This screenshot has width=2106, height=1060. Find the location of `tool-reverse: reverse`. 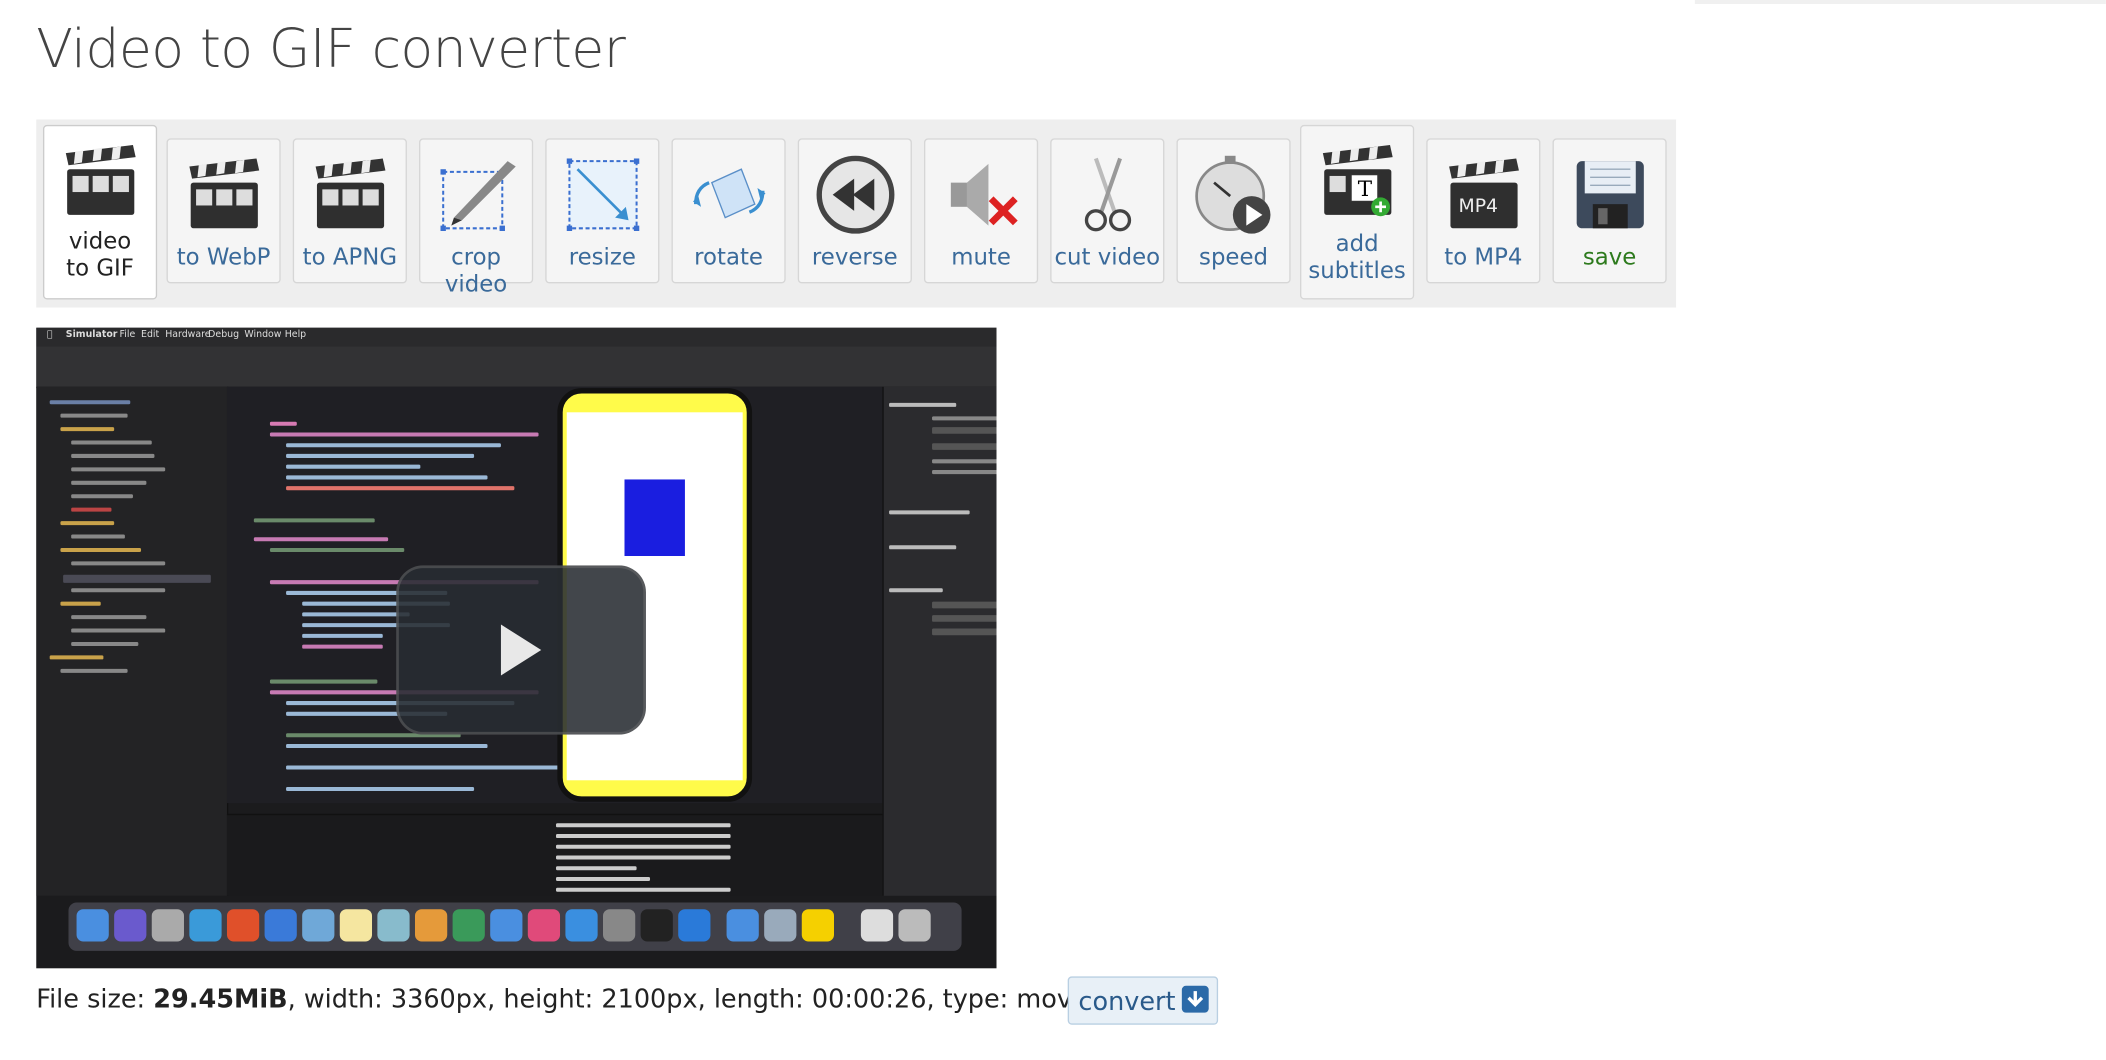

tool-reverse: reverse is located at coordinates (854, 211).